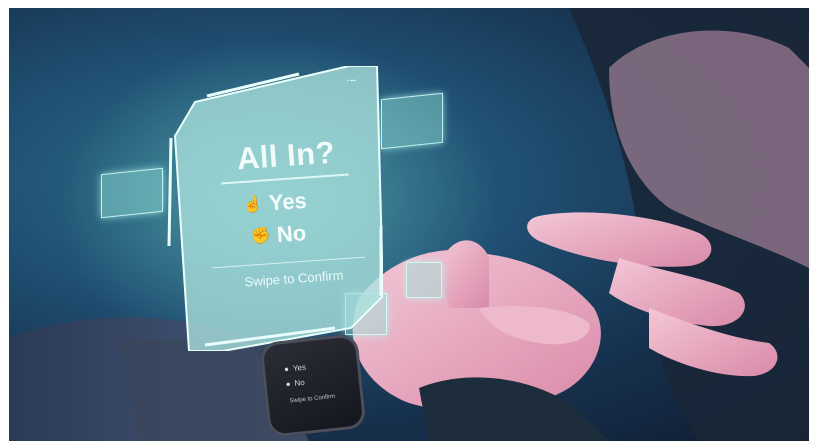  I want to click on smartwatch: ● Yes ● No Swipe to Confirm, so click(313, 385).